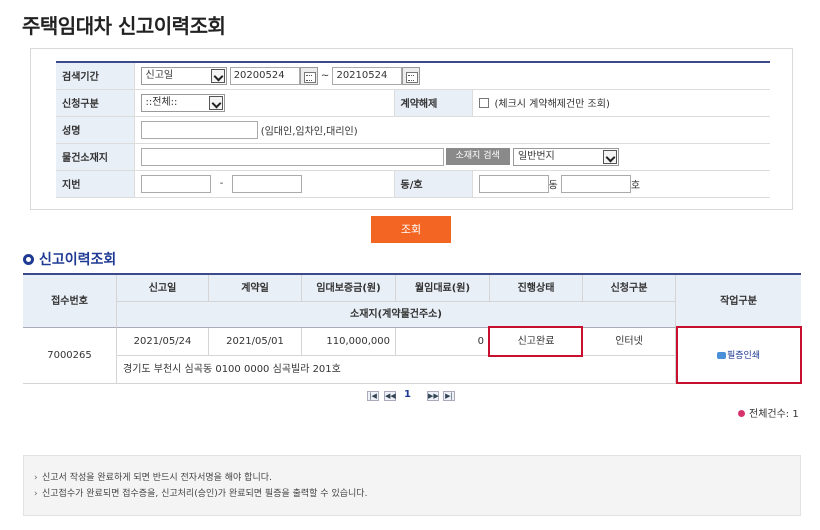 The height and width of the screenshot is (530, 820). Describe the element at coordinates (163, 342) in the screenshot. I see `cell-report-date: 2021/05/24` at that location.